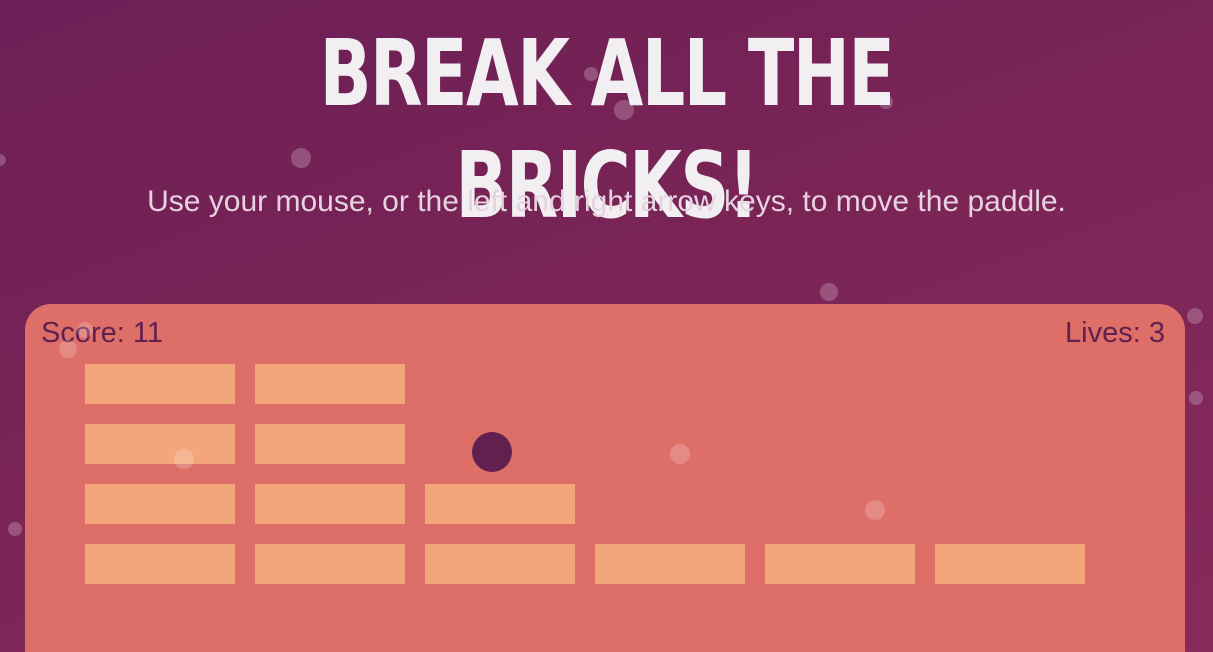  What do you see at coordinates (1115, 333) in the screenshot?
I see `lives-display: Lives: 3` at bounding box center [1115, 333].